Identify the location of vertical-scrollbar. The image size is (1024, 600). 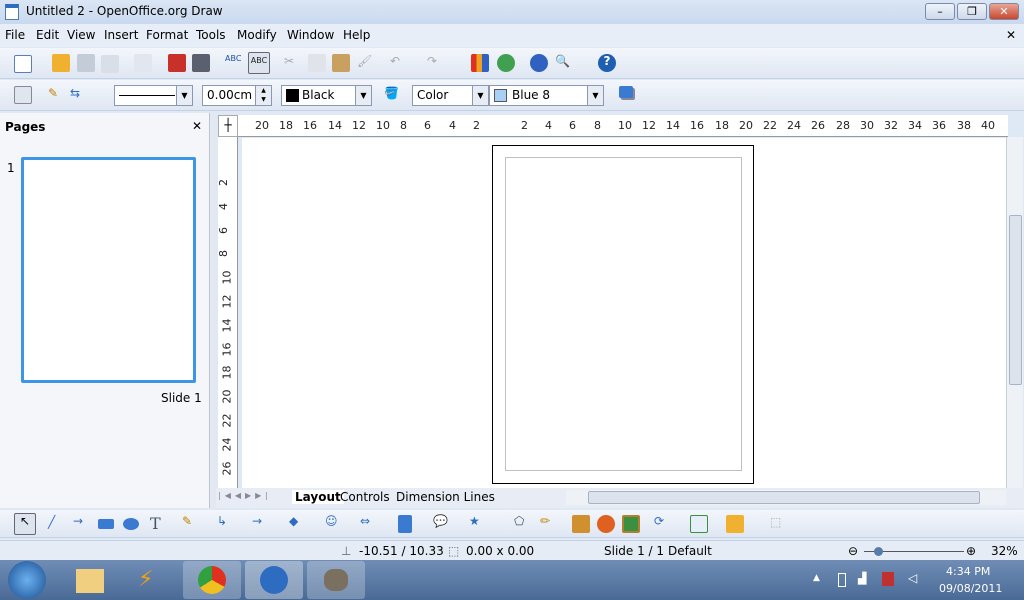
(1014, 312).